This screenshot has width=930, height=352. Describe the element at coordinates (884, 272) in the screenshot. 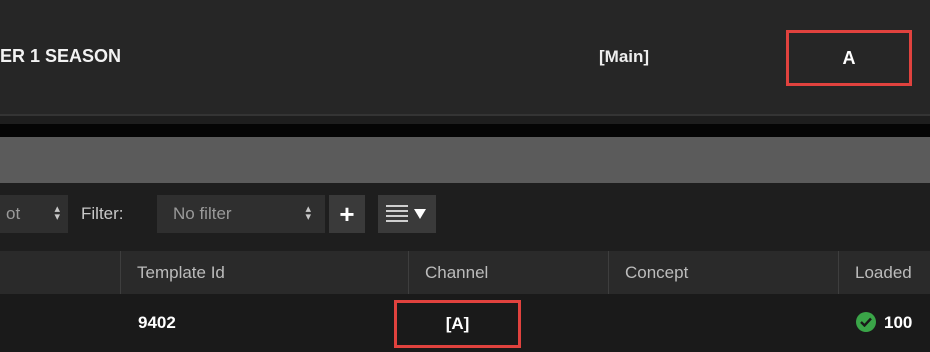

I see `column-header-loaded: Loaded` at that location.